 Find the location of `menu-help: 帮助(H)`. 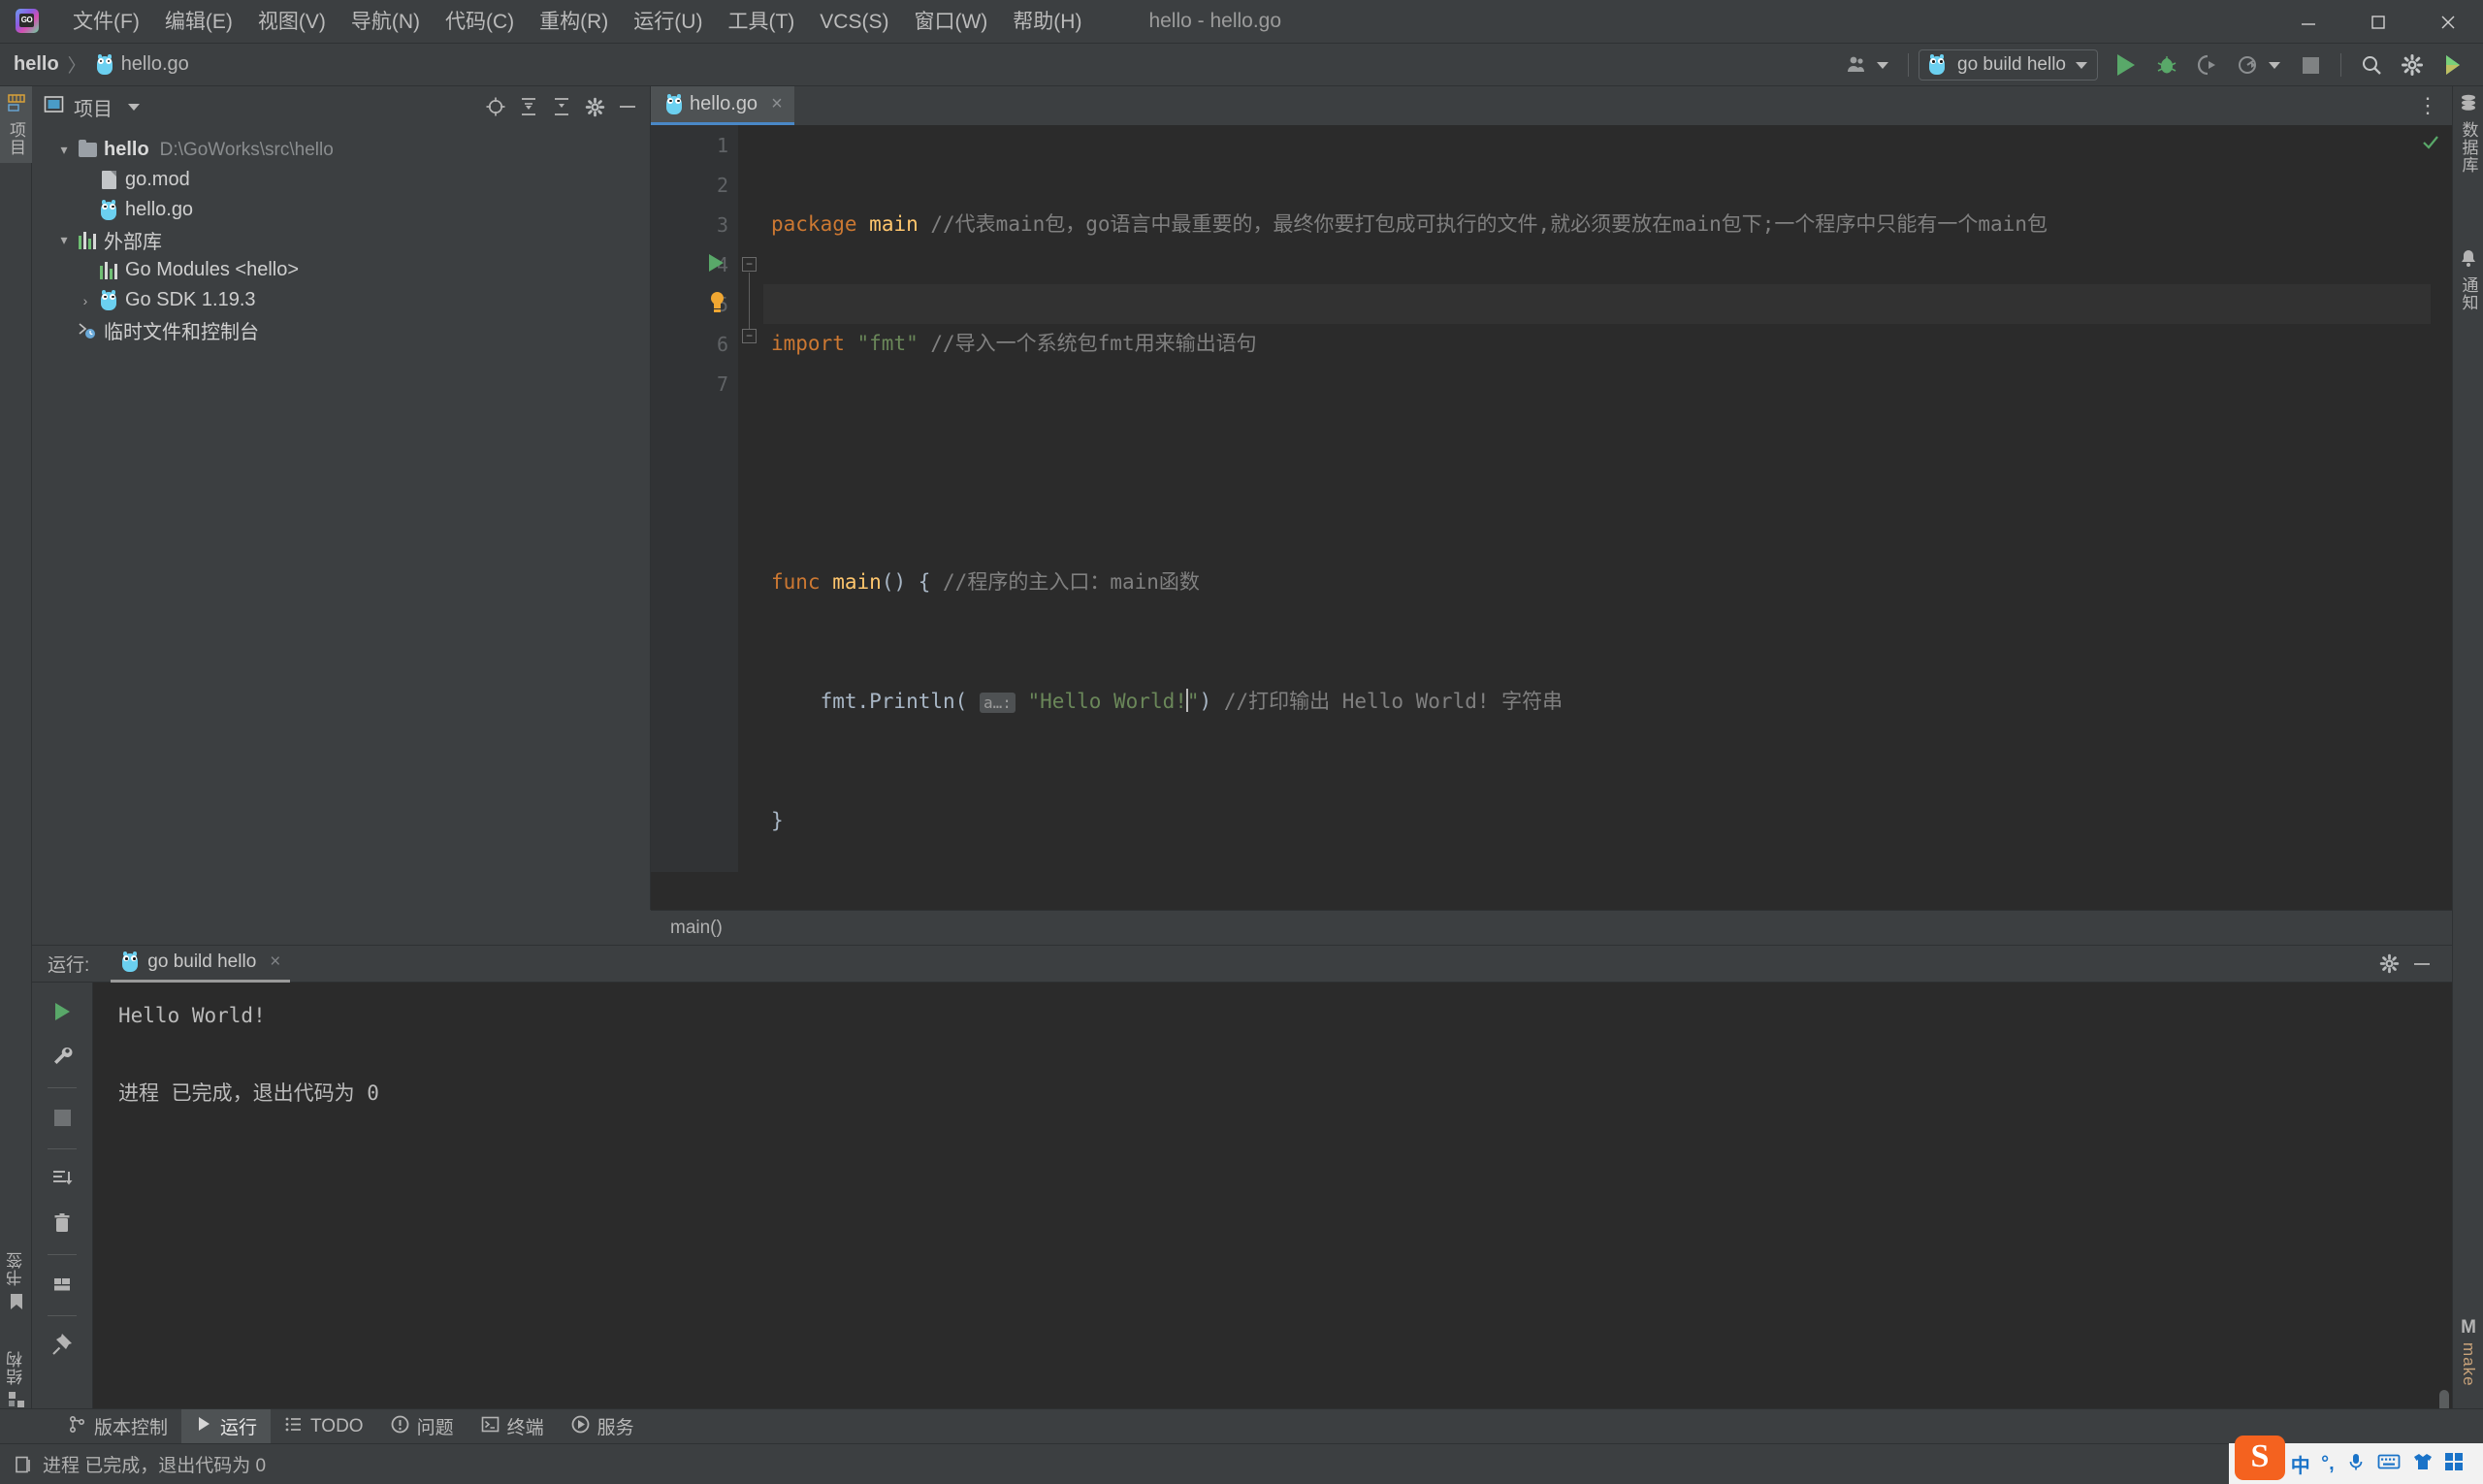

menu-help: 帮助(H) is located at coordinates (1047, 22).